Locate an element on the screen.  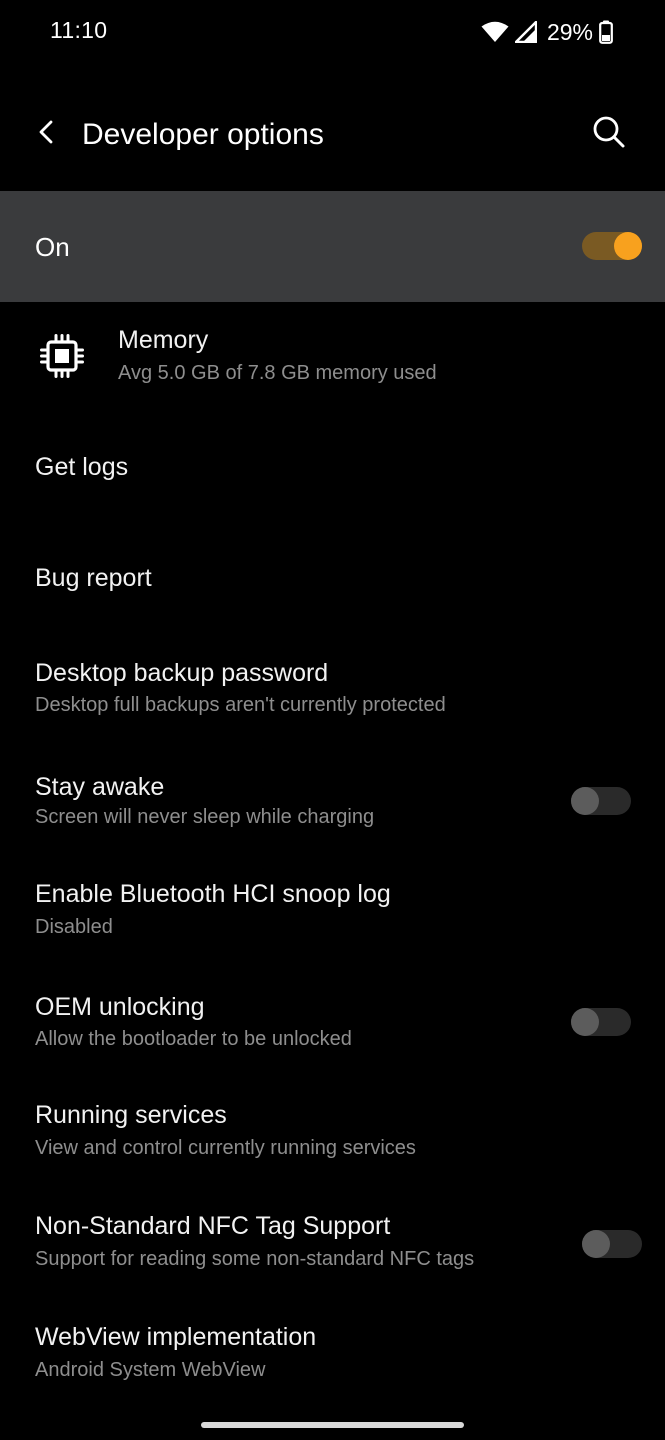
status-bar: 11:10 29% is located at coordinates (332, 32).